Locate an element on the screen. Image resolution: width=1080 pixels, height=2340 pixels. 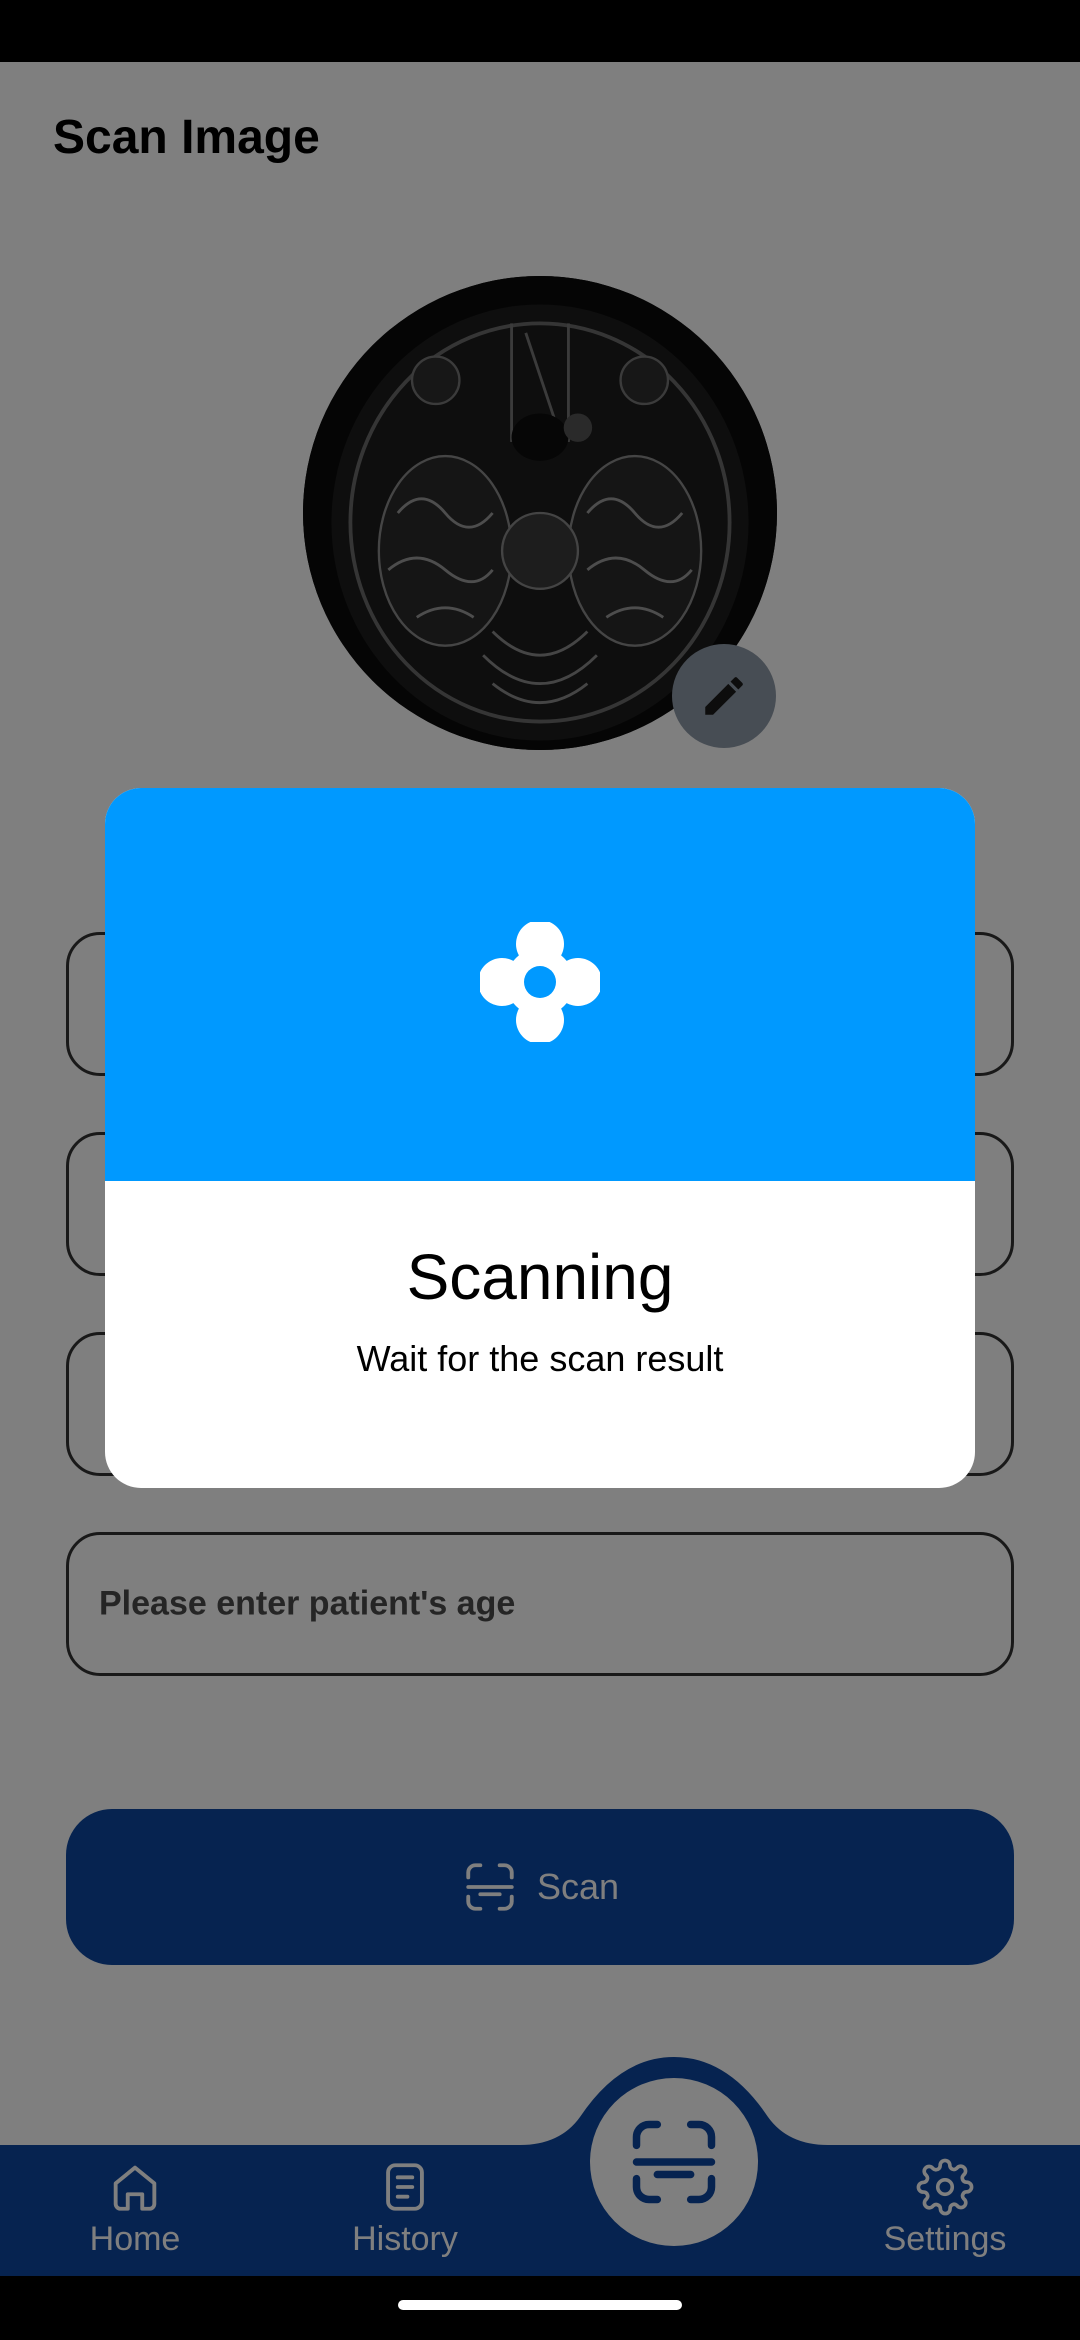
home-indicator is located at coordinates (540, 2305).